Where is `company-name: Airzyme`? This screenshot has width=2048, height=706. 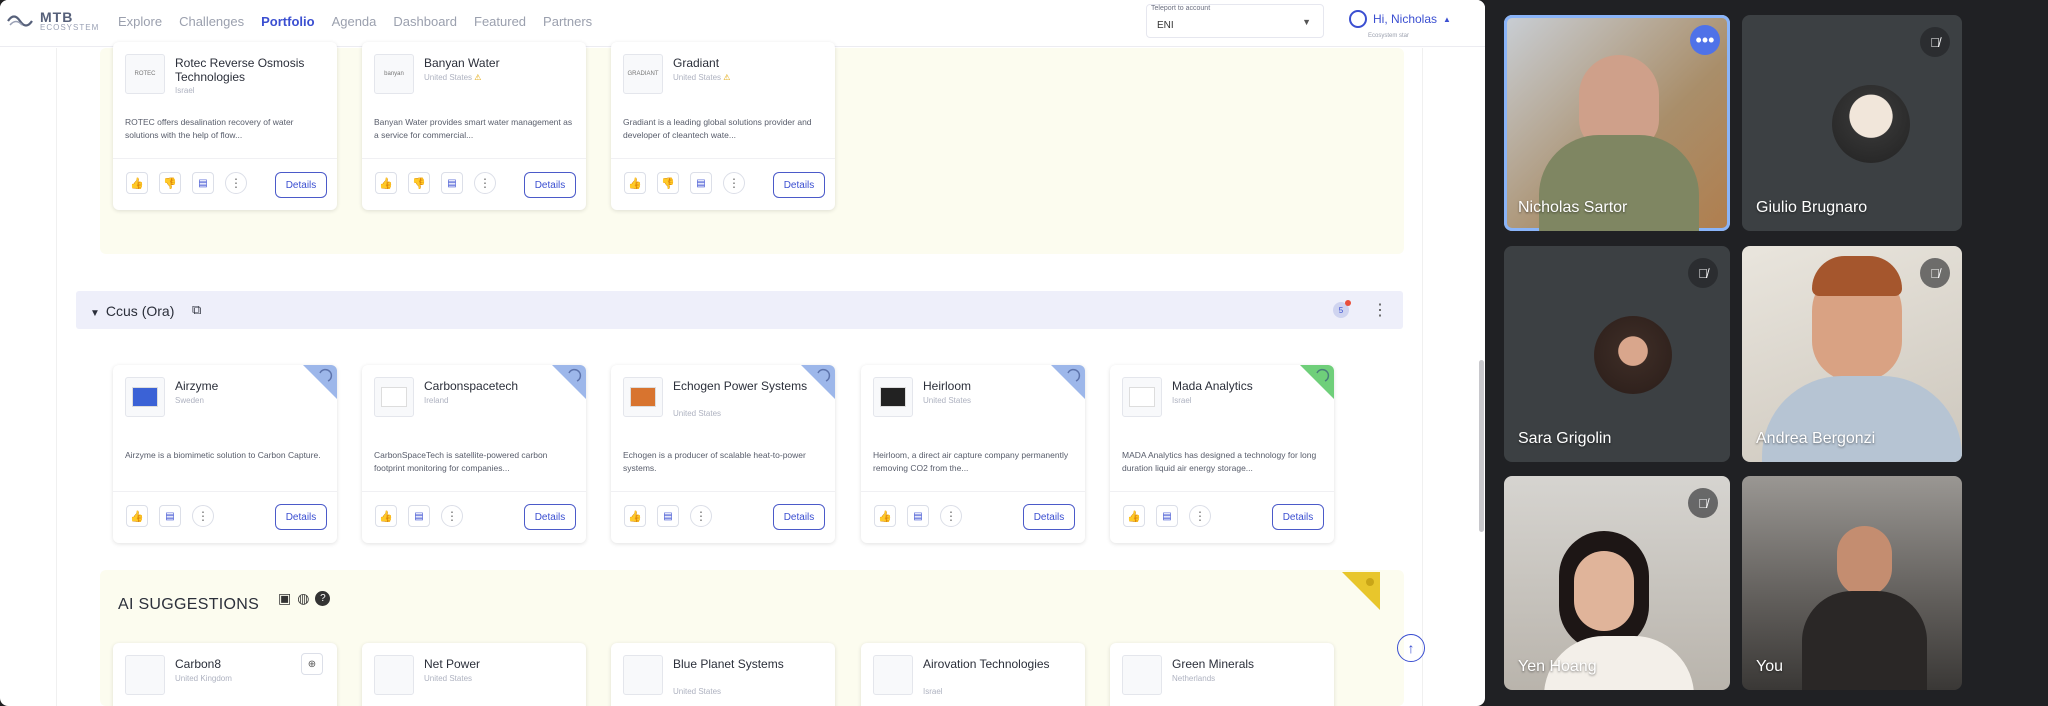
company-name: Airzyme is located at coordinates (250, 386).